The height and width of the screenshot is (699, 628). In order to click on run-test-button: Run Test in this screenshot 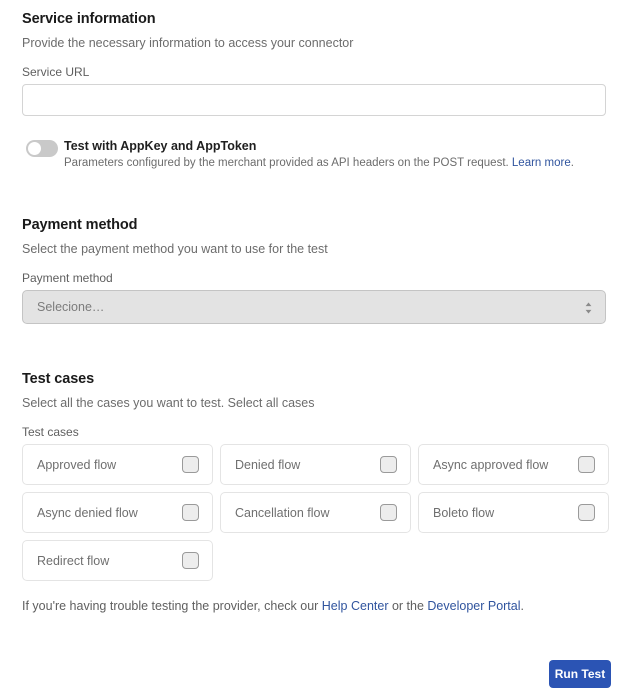, I will do `click(580, 674)`.